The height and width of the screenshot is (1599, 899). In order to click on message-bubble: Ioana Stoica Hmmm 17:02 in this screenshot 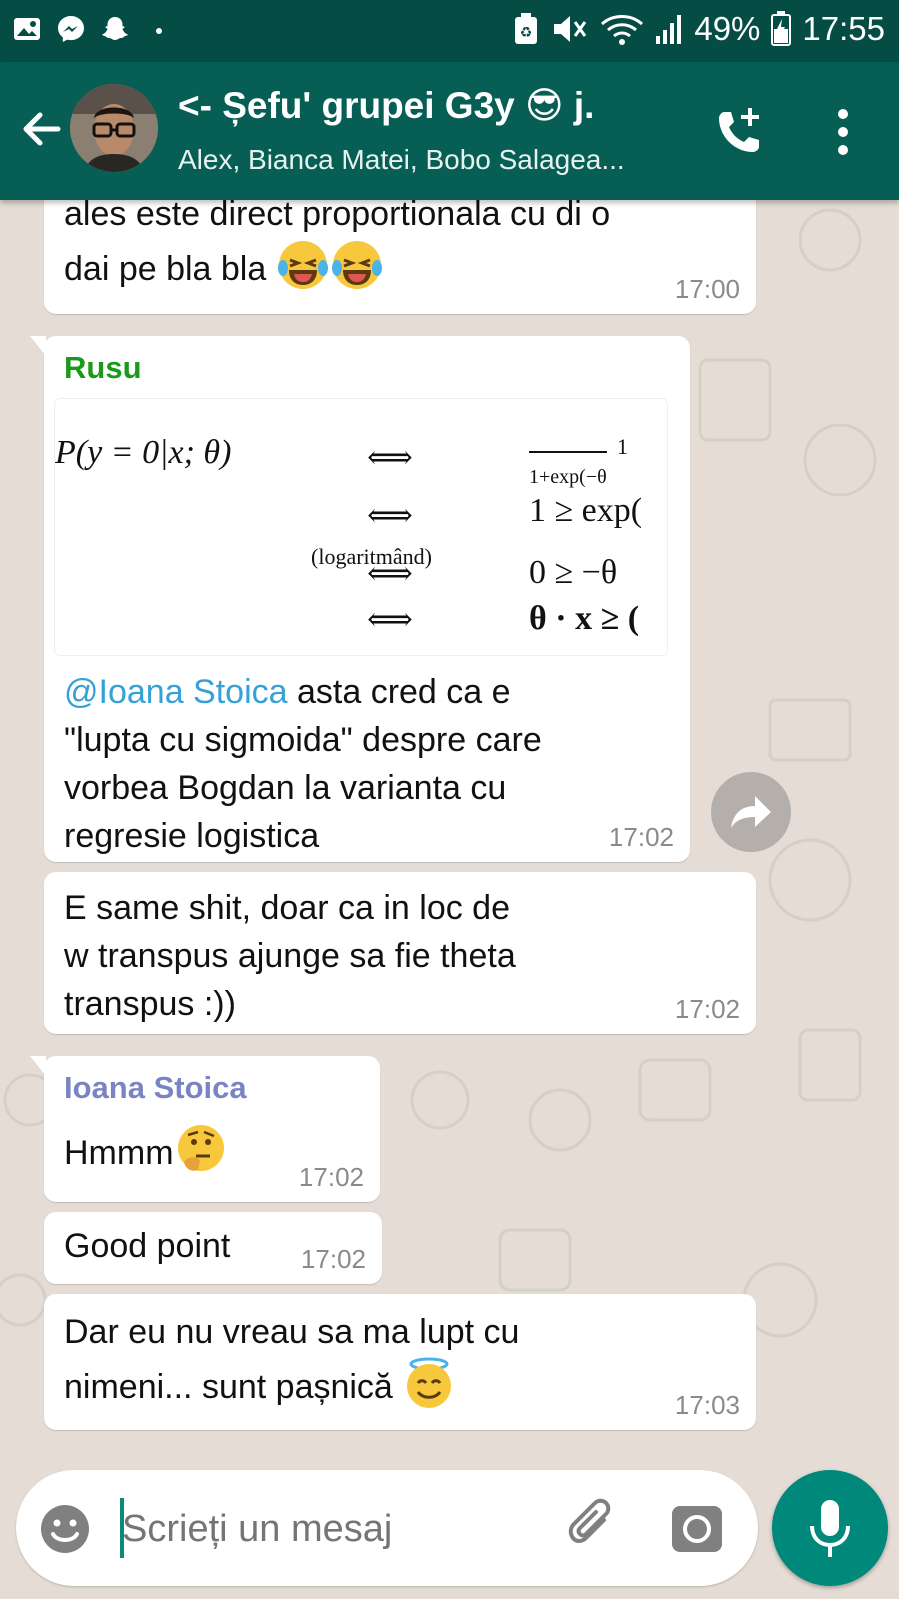, I will do `click(205, 1129)`.